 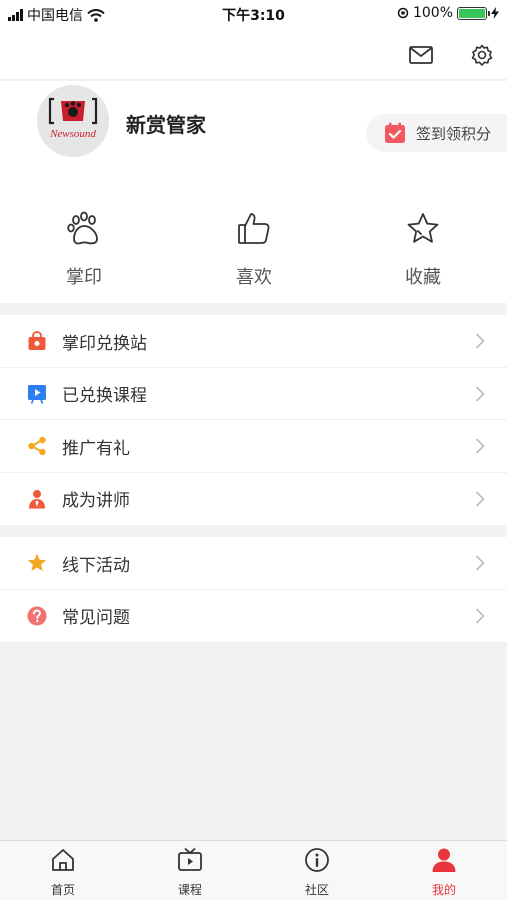 I want to click on gear-icon, so click(x=482, y=55).